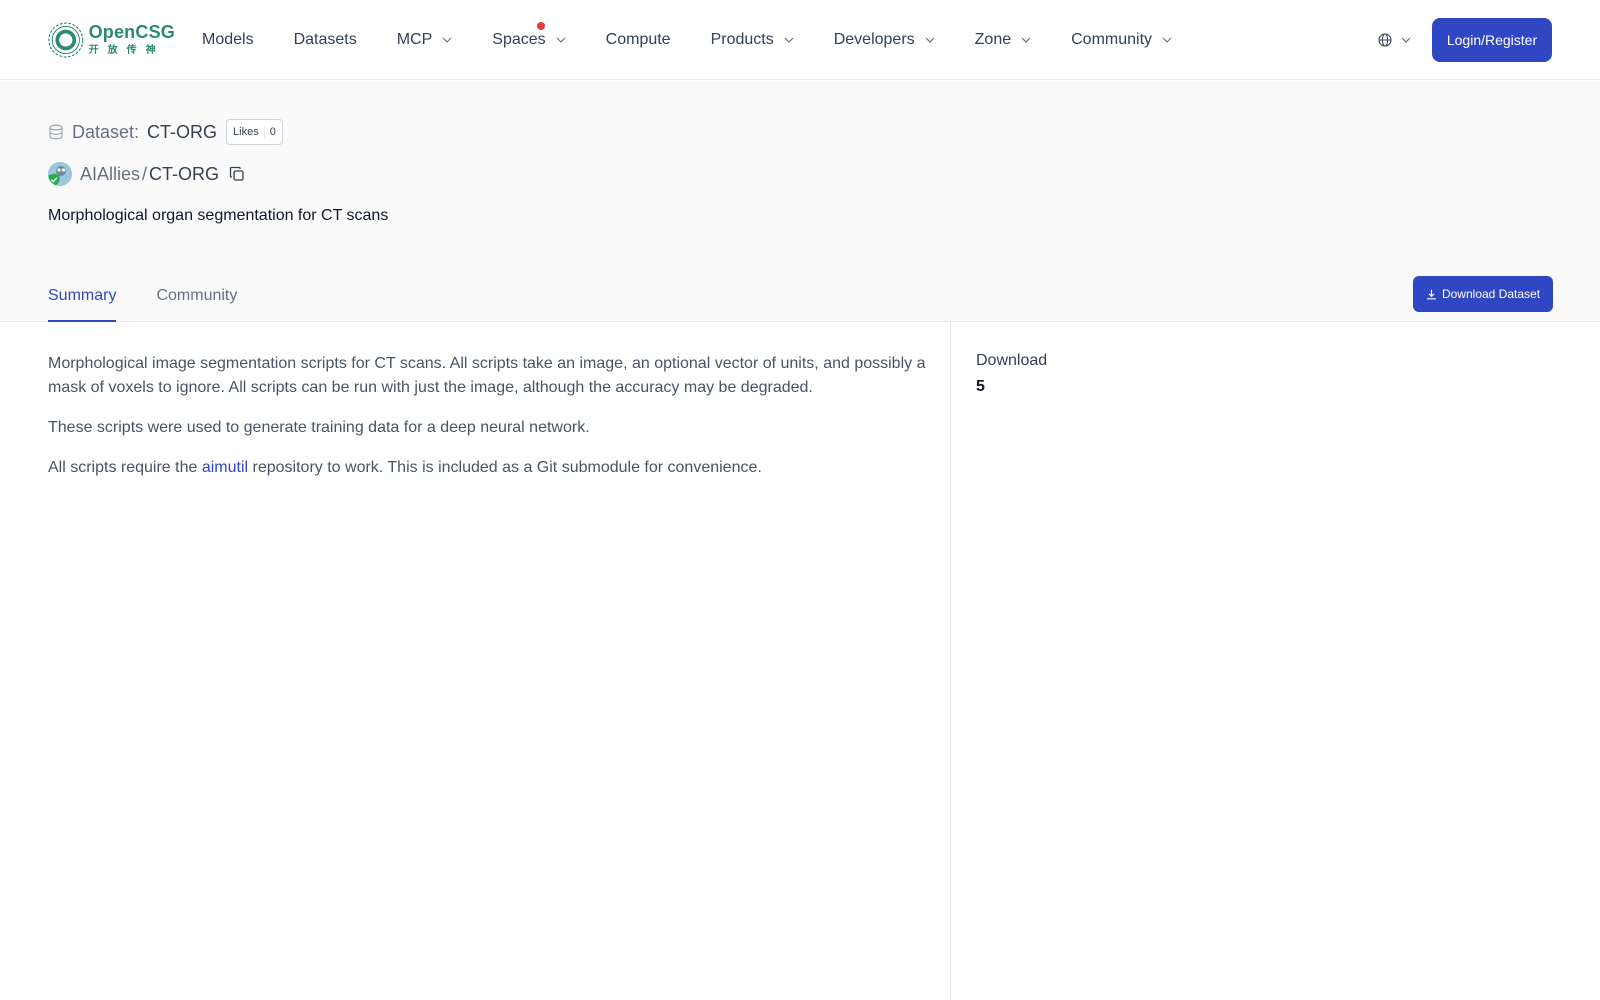 This screenshot has width=1600, height=1000. Describe the element at coordinates (1003, 40) in the screenshot. I see `nav-zone: Zone` at that location.